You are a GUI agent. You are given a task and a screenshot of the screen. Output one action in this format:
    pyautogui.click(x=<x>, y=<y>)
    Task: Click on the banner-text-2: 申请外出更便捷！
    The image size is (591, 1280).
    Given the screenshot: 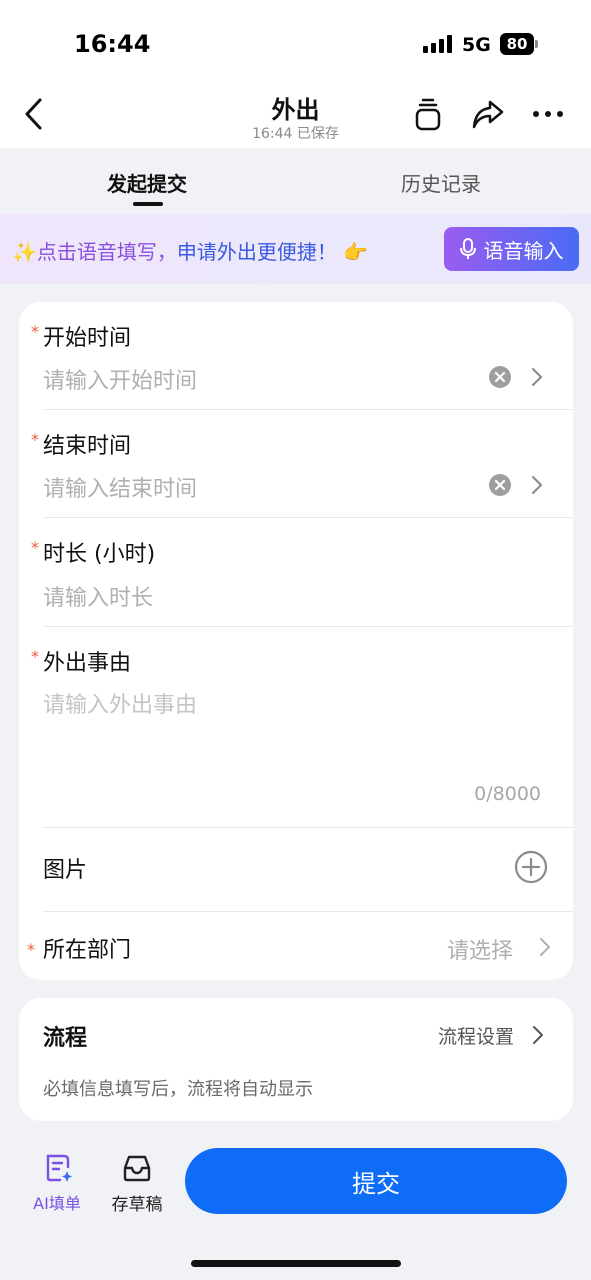 What is the action you would take?
    pyautogui.click(x=256, y=252)
    